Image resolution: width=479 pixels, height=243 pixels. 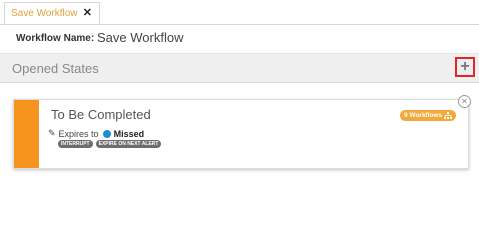 I want to click on state-tags: INTERRUPT EXPIRE ON NEXT ALERT, so click(x=110, y=144).